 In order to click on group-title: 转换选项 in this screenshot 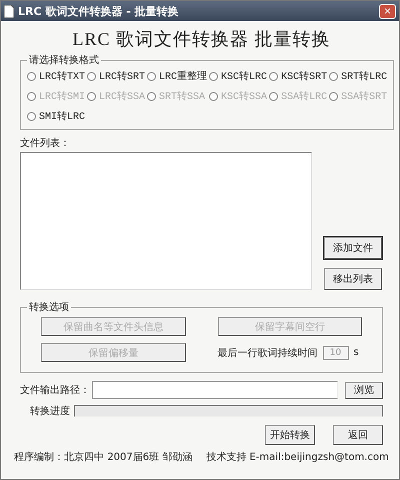, I will do `click(49, 307)`.